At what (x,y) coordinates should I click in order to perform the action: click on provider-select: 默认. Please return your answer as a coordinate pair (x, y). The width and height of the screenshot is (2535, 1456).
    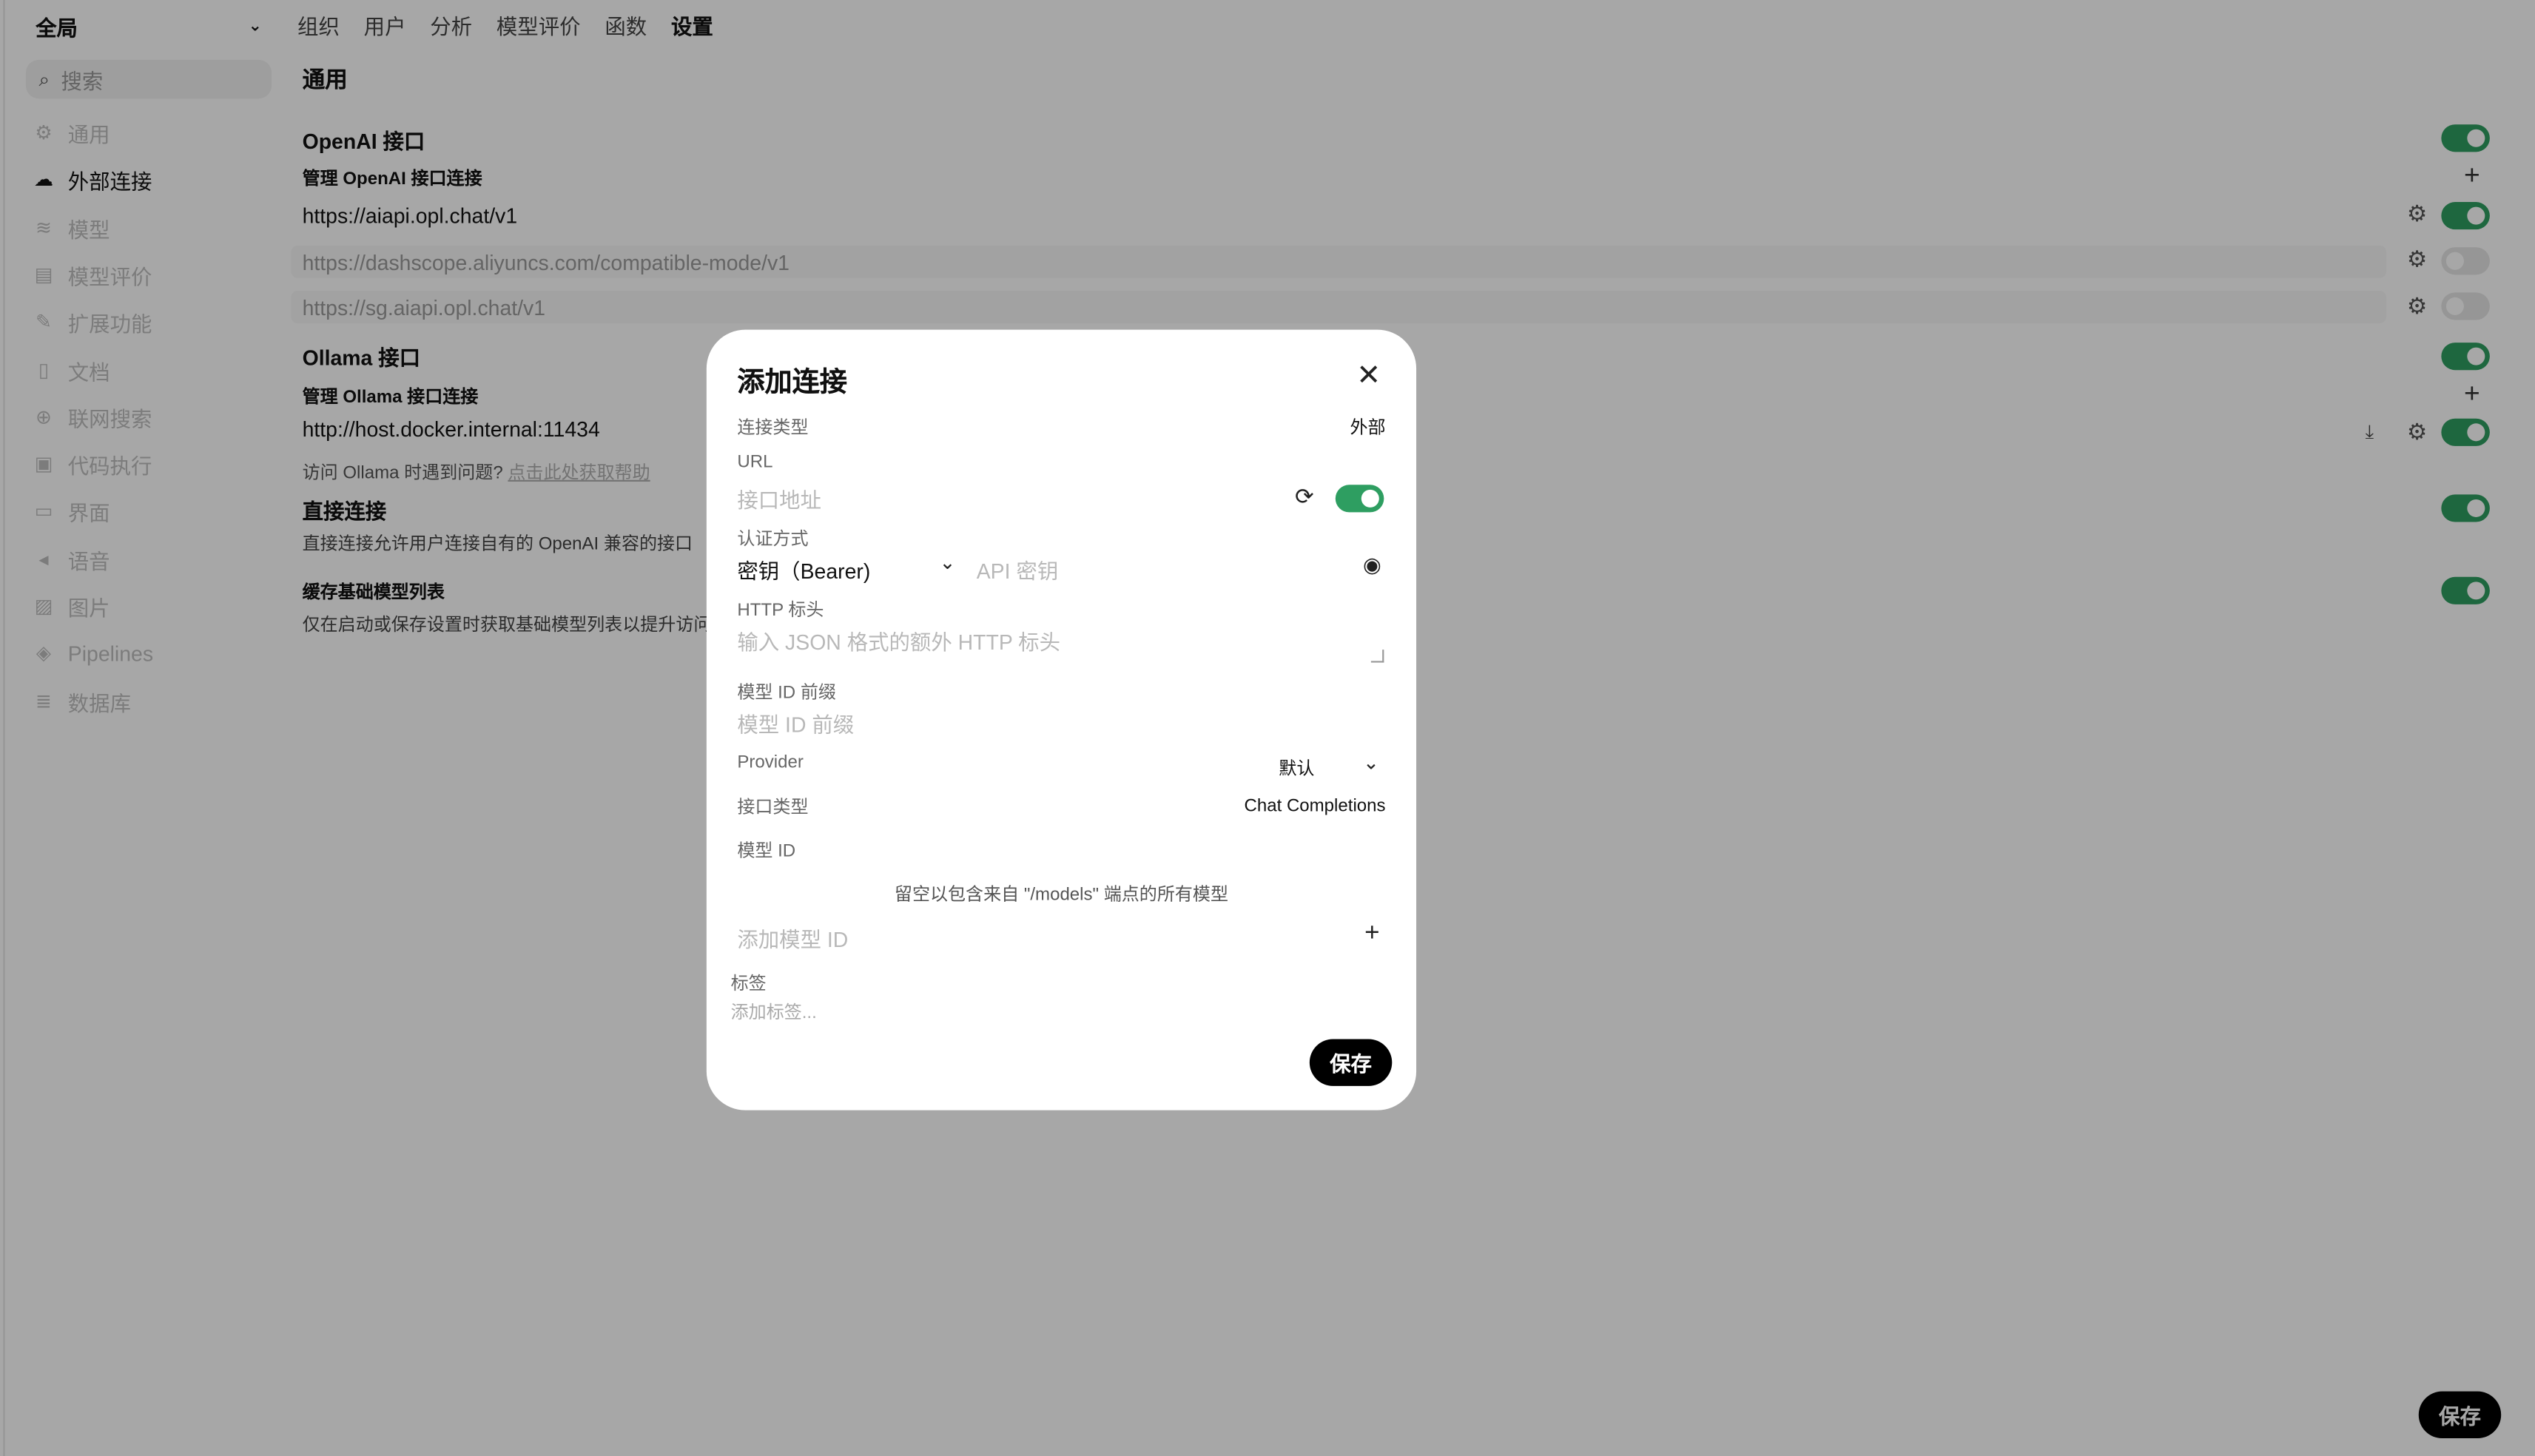
    Looking at the image, I should click on (1296, 768).